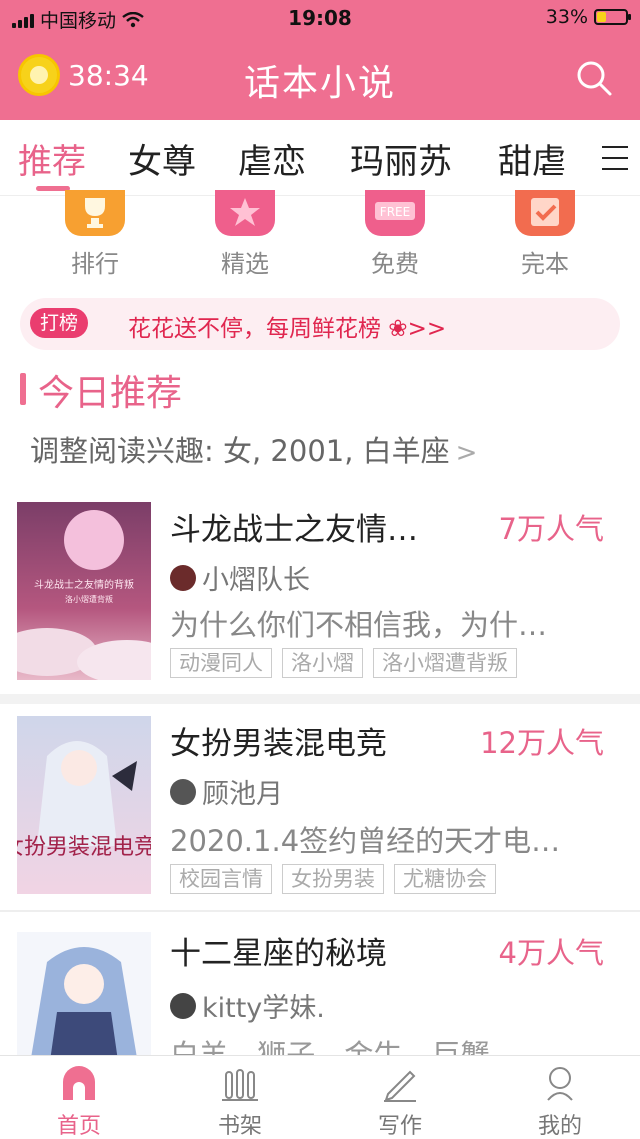 The width and height of the screenshot is (640, 1139). Describe the element at coordinates (560, 1101) in the screenshot. I see `tab-profile: 我的` at that location.